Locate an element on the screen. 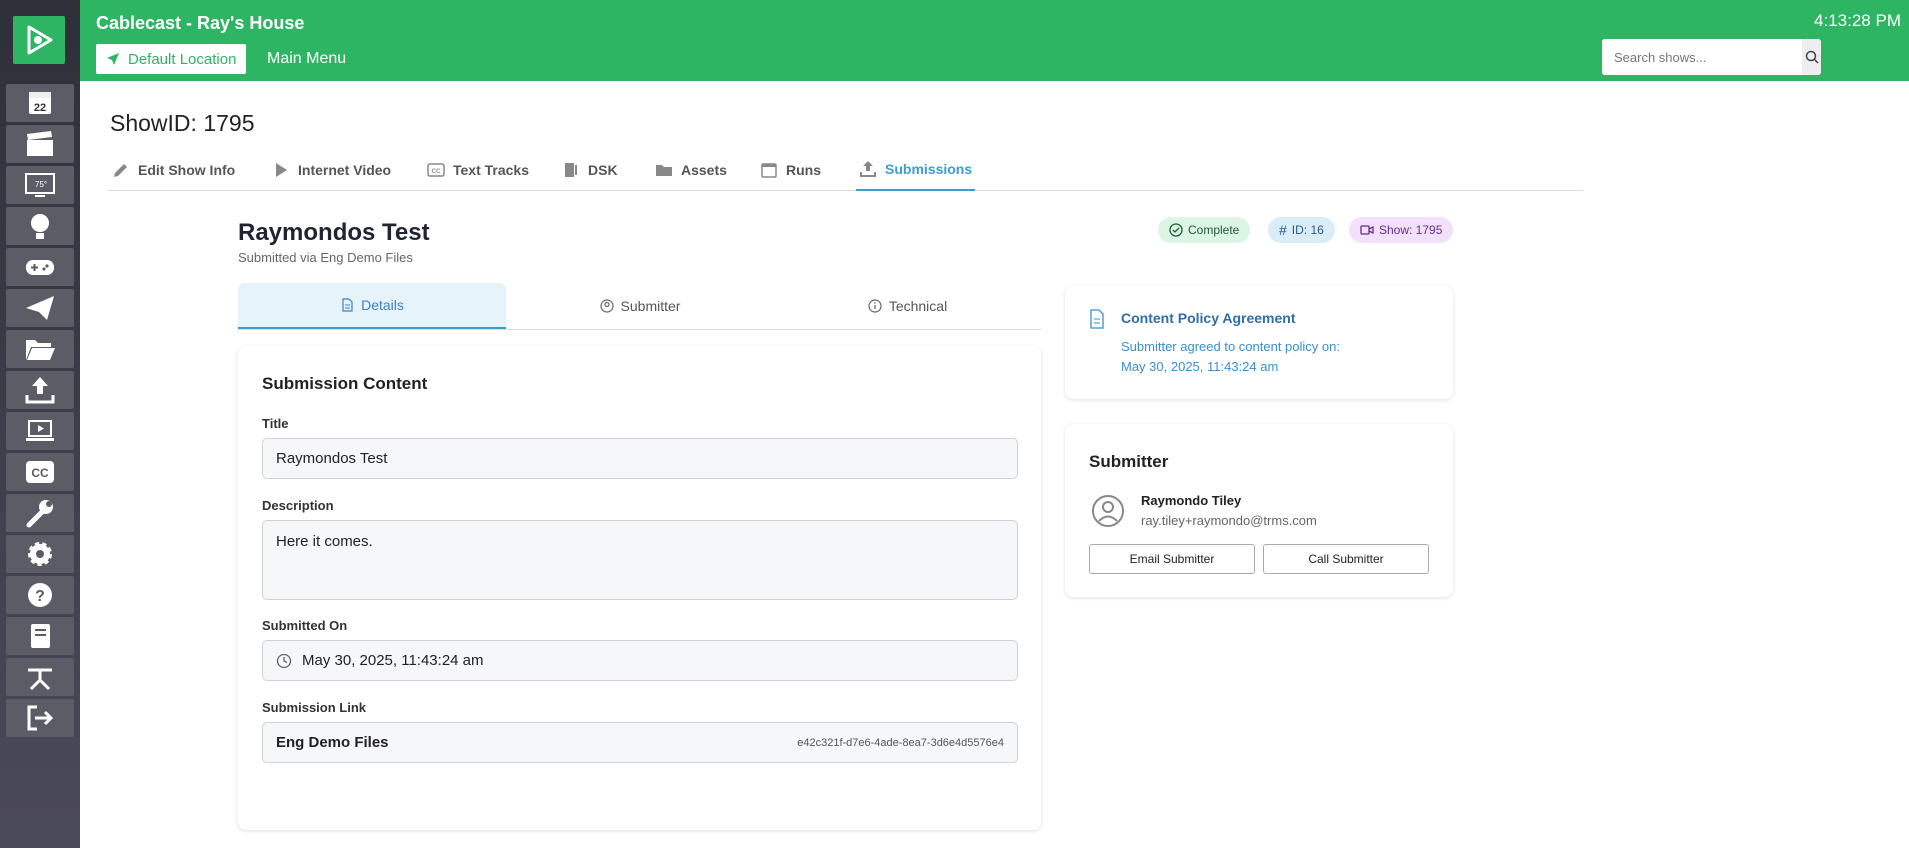 The image size is (1909, 848). submitter-heading: Submitter is located at coordinates (1129, 461).